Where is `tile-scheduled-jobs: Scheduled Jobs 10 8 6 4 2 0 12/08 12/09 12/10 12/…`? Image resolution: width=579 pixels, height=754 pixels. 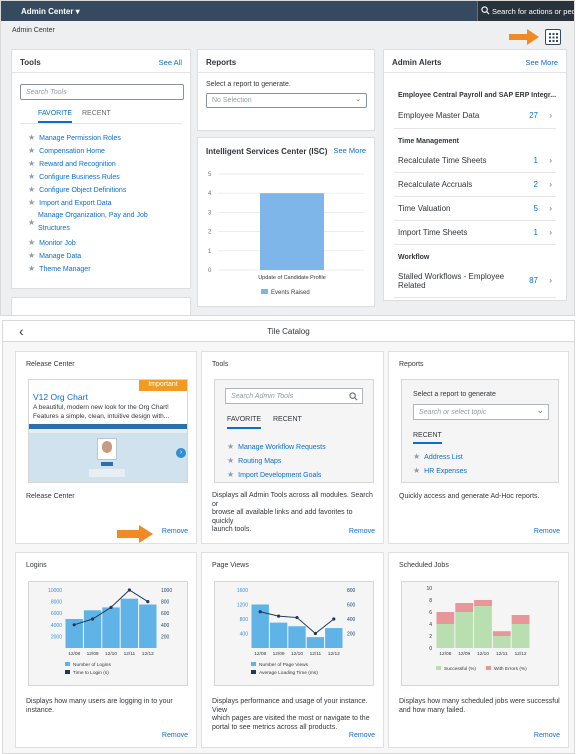 tile-scheduled-jobs: Scheduled Jobs 10 8 6 4 2 0 12/08 12/09 12/10 12/… is located at coordinates (478, 650).